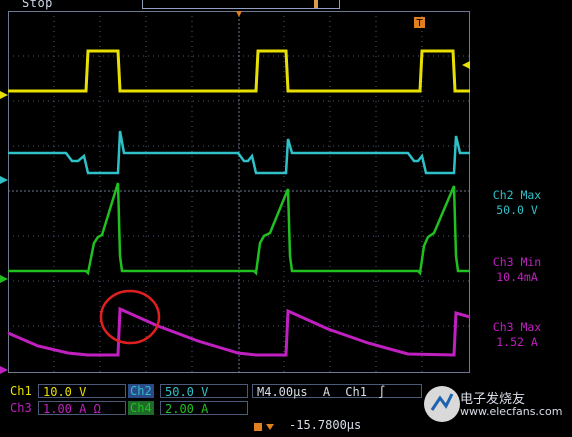 The height and width of the screenshot is (437, 572). What do you see at coordinates (356, 392) in the screenshot?
I see `trigger-source: Ch1` at bounding box center [356, 392].